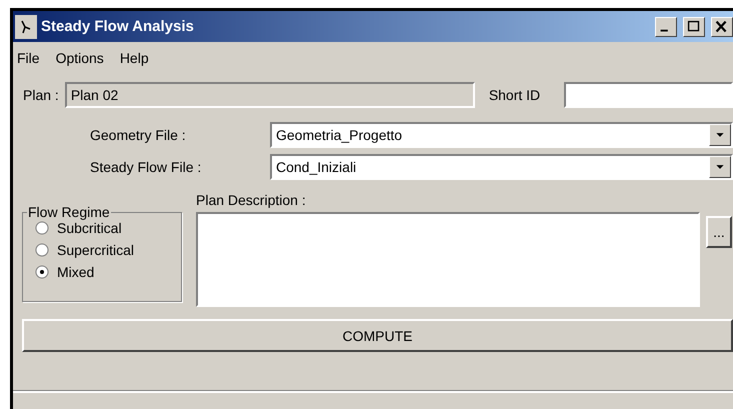 Image resolution: width=733 pixels, height=409 pixels. Describe the element at coordinates (146, 167) in the screenshot. I see `file-label: Steady Flow File :` at that location.